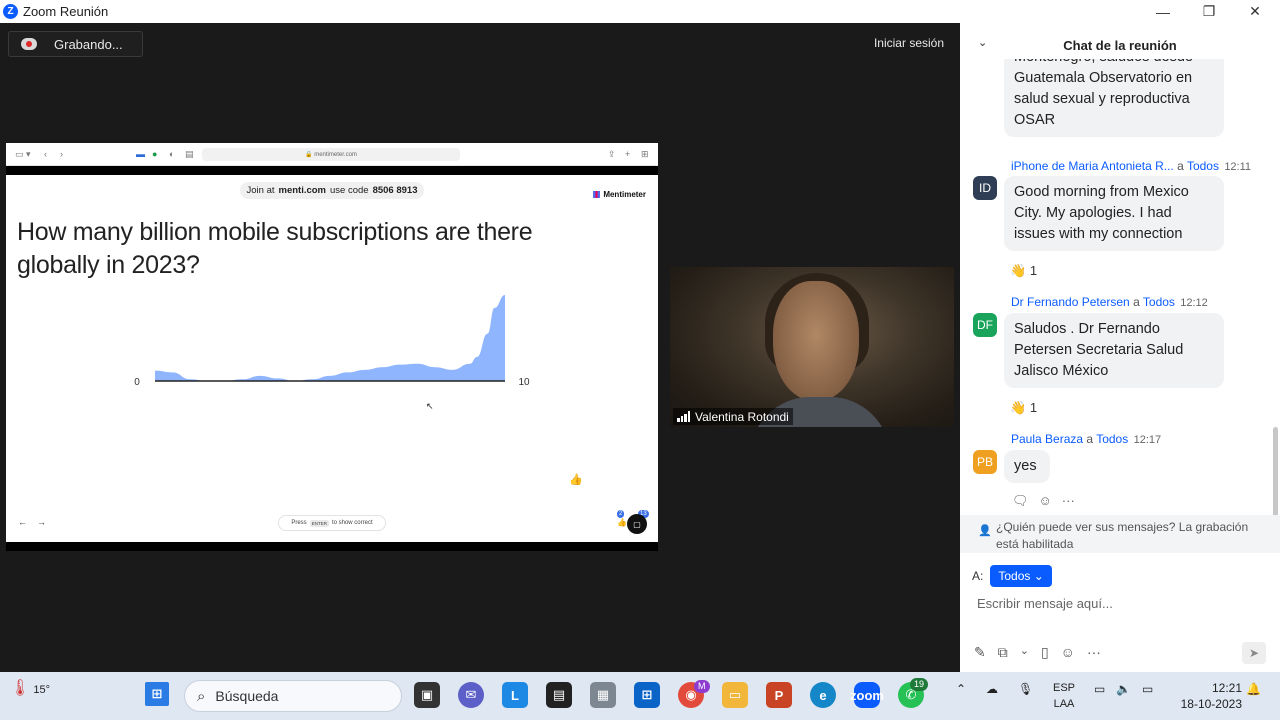  Describe the element at coordinates (621, 514) in the screenshot. I see `reactions-count-badge: 2` at that location.